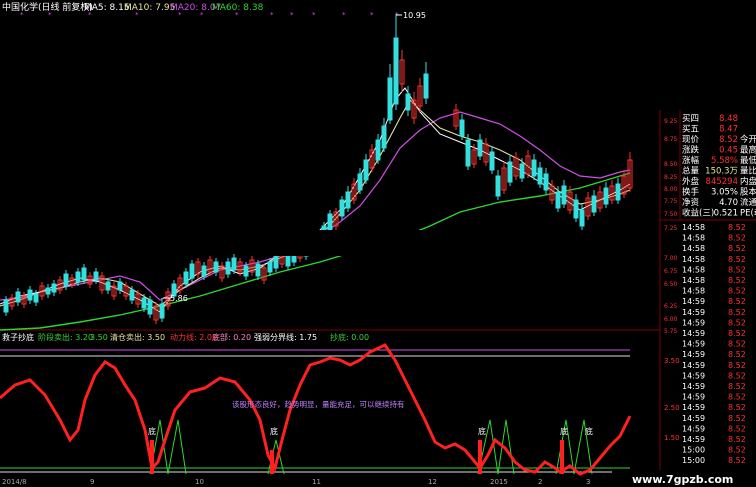  Describe the element at coordinates (137, 337) in the screenshot. I see `indicator-v3: 清仓卖出: 3.50` at that location.